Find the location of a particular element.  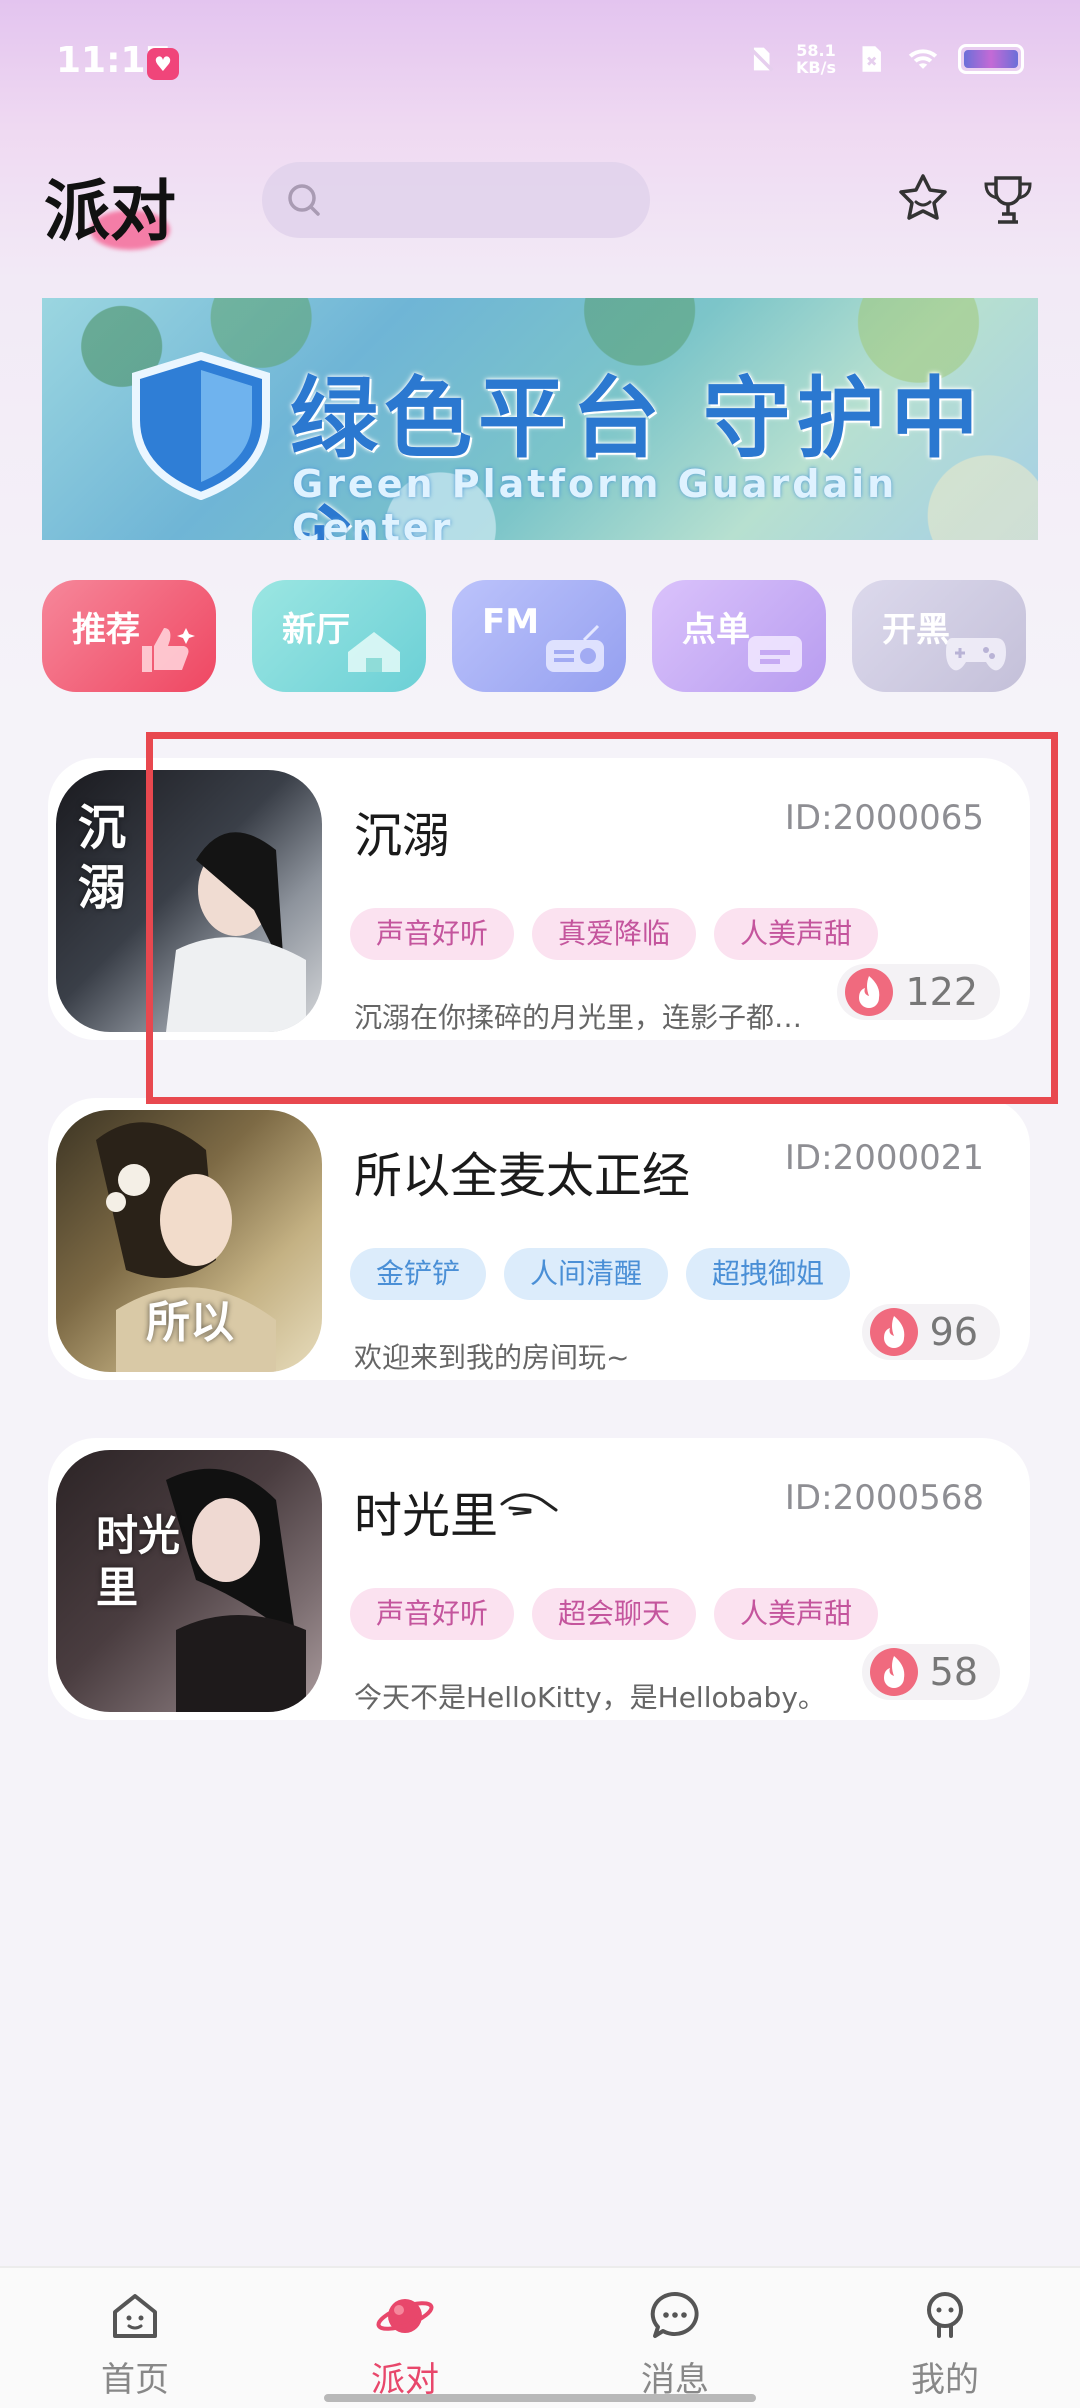

mute-icon is located at coordinates (761, 59).